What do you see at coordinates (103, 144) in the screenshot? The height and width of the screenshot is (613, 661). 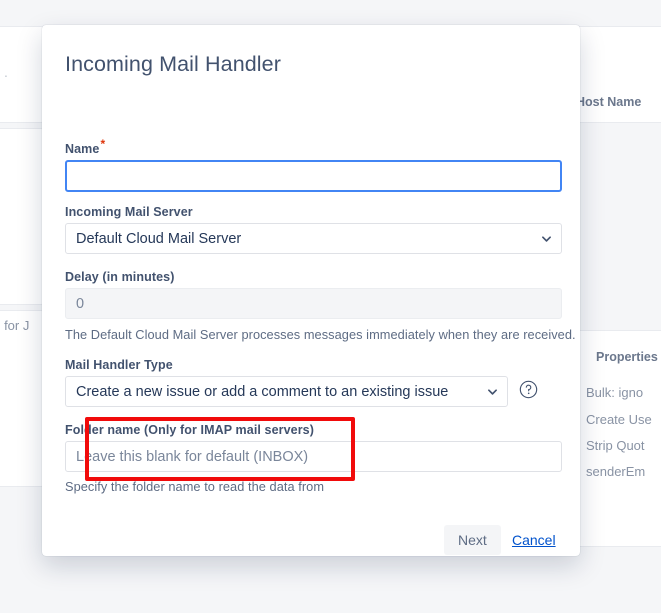 I see `required-asterisk: *` at bounding box center [103, 144].